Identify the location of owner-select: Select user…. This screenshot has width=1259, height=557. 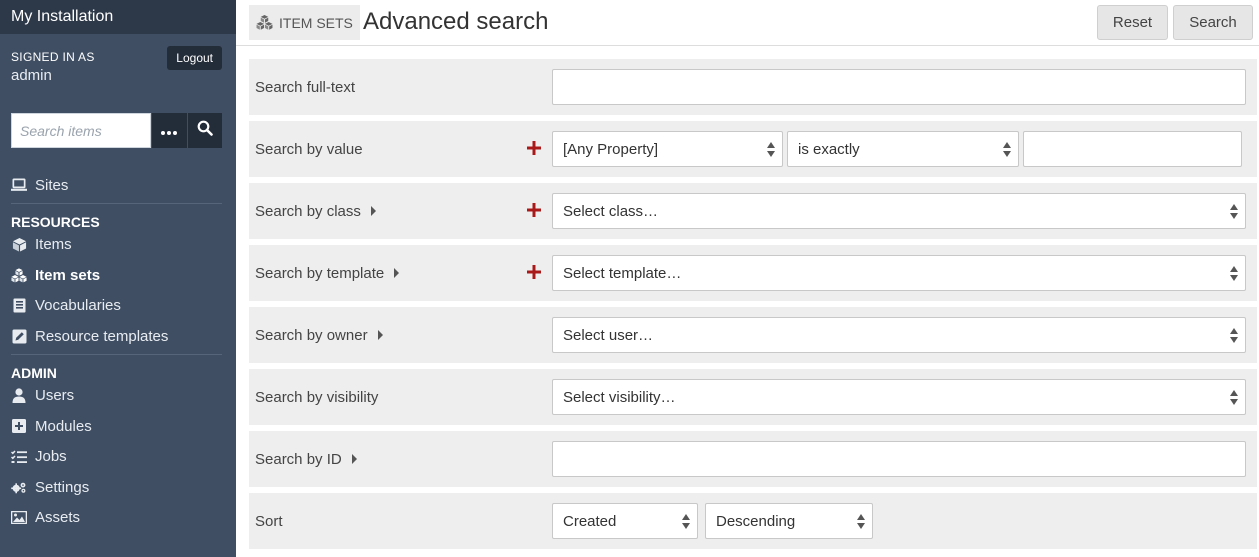
(899, 335).